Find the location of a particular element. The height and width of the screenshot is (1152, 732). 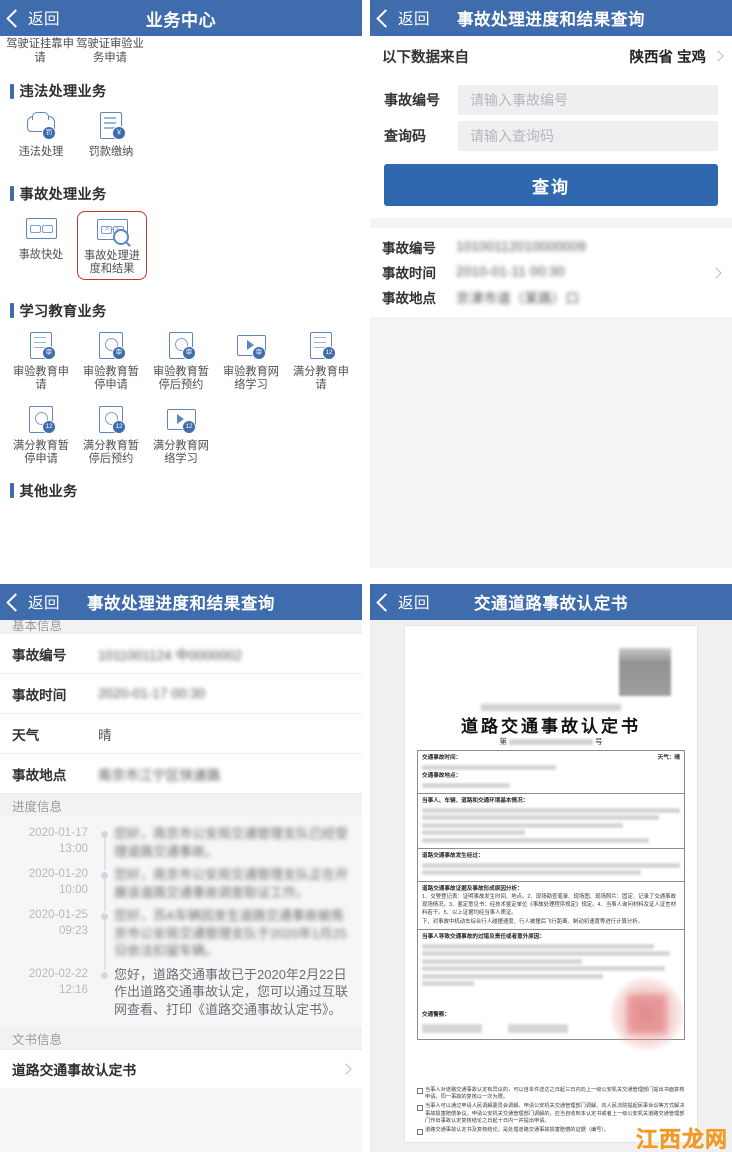

query-form-card: 事故编号 请输入事故编号 查询码 请输入查询码 查询 is located at coordinates (551, 147).